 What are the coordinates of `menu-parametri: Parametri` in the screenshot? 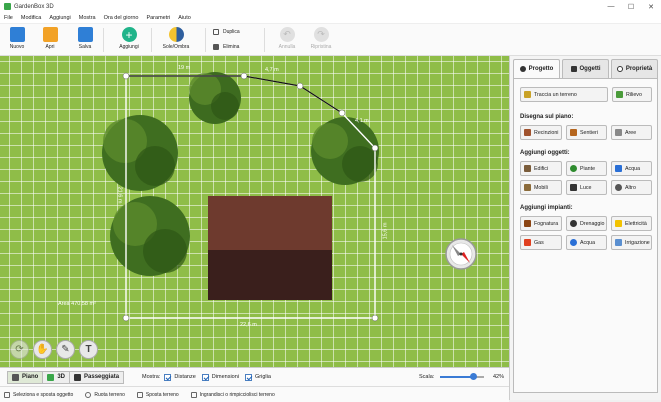 It's located at (158, 18).